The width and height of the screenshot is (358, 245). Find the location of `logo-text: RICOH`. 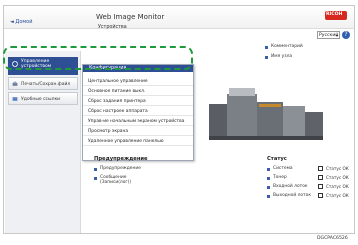

logo-text: RICOH is located at coordinates (334, 14).